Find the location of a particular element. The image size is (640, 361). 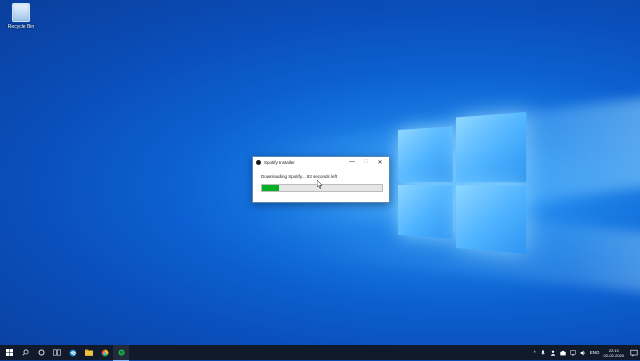

spotify-installer-icon is located at coordinates (121, 352).